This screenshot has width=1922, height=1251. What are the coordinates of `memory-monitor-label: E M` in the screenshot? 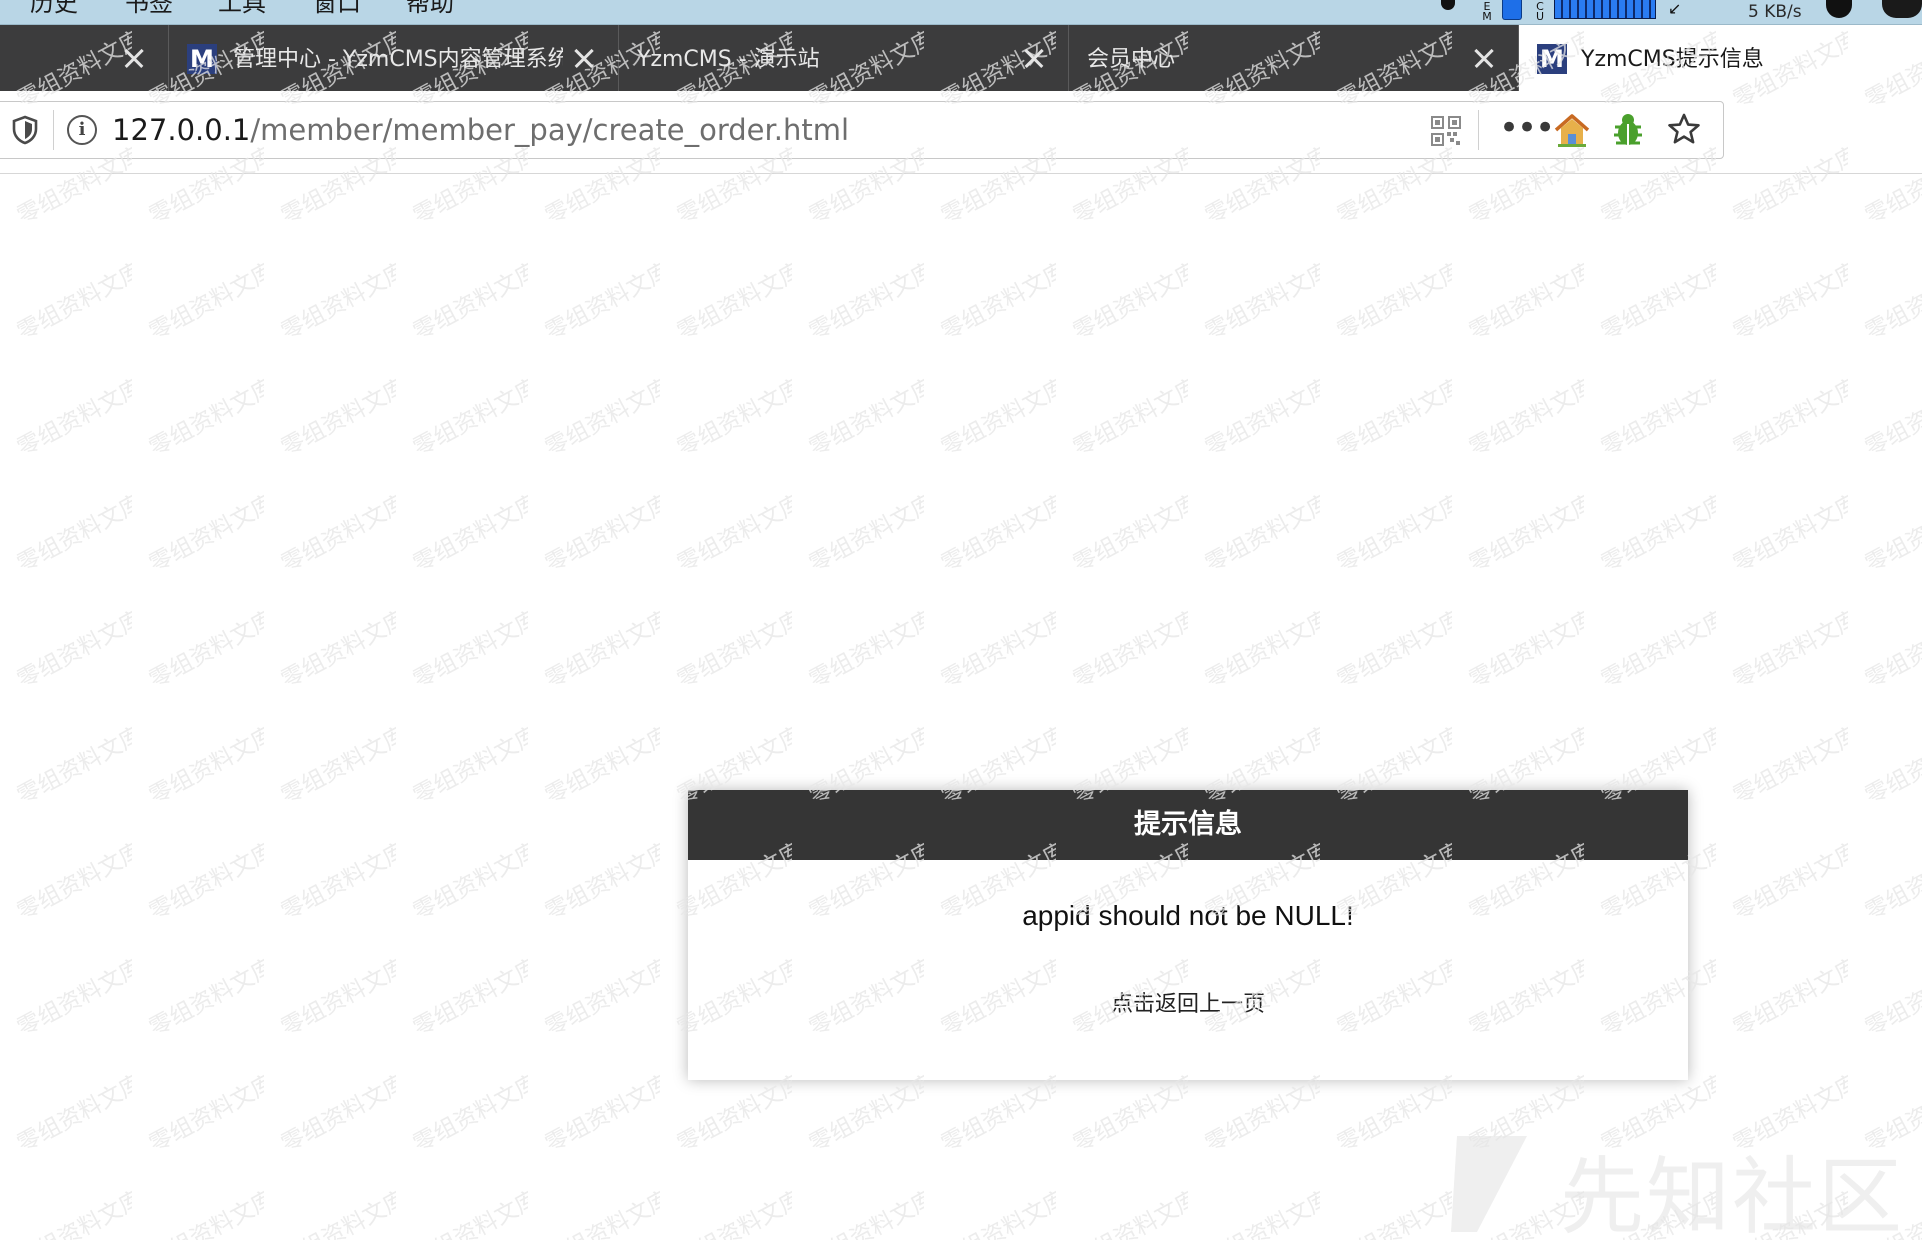 It's located at (1487, 11).